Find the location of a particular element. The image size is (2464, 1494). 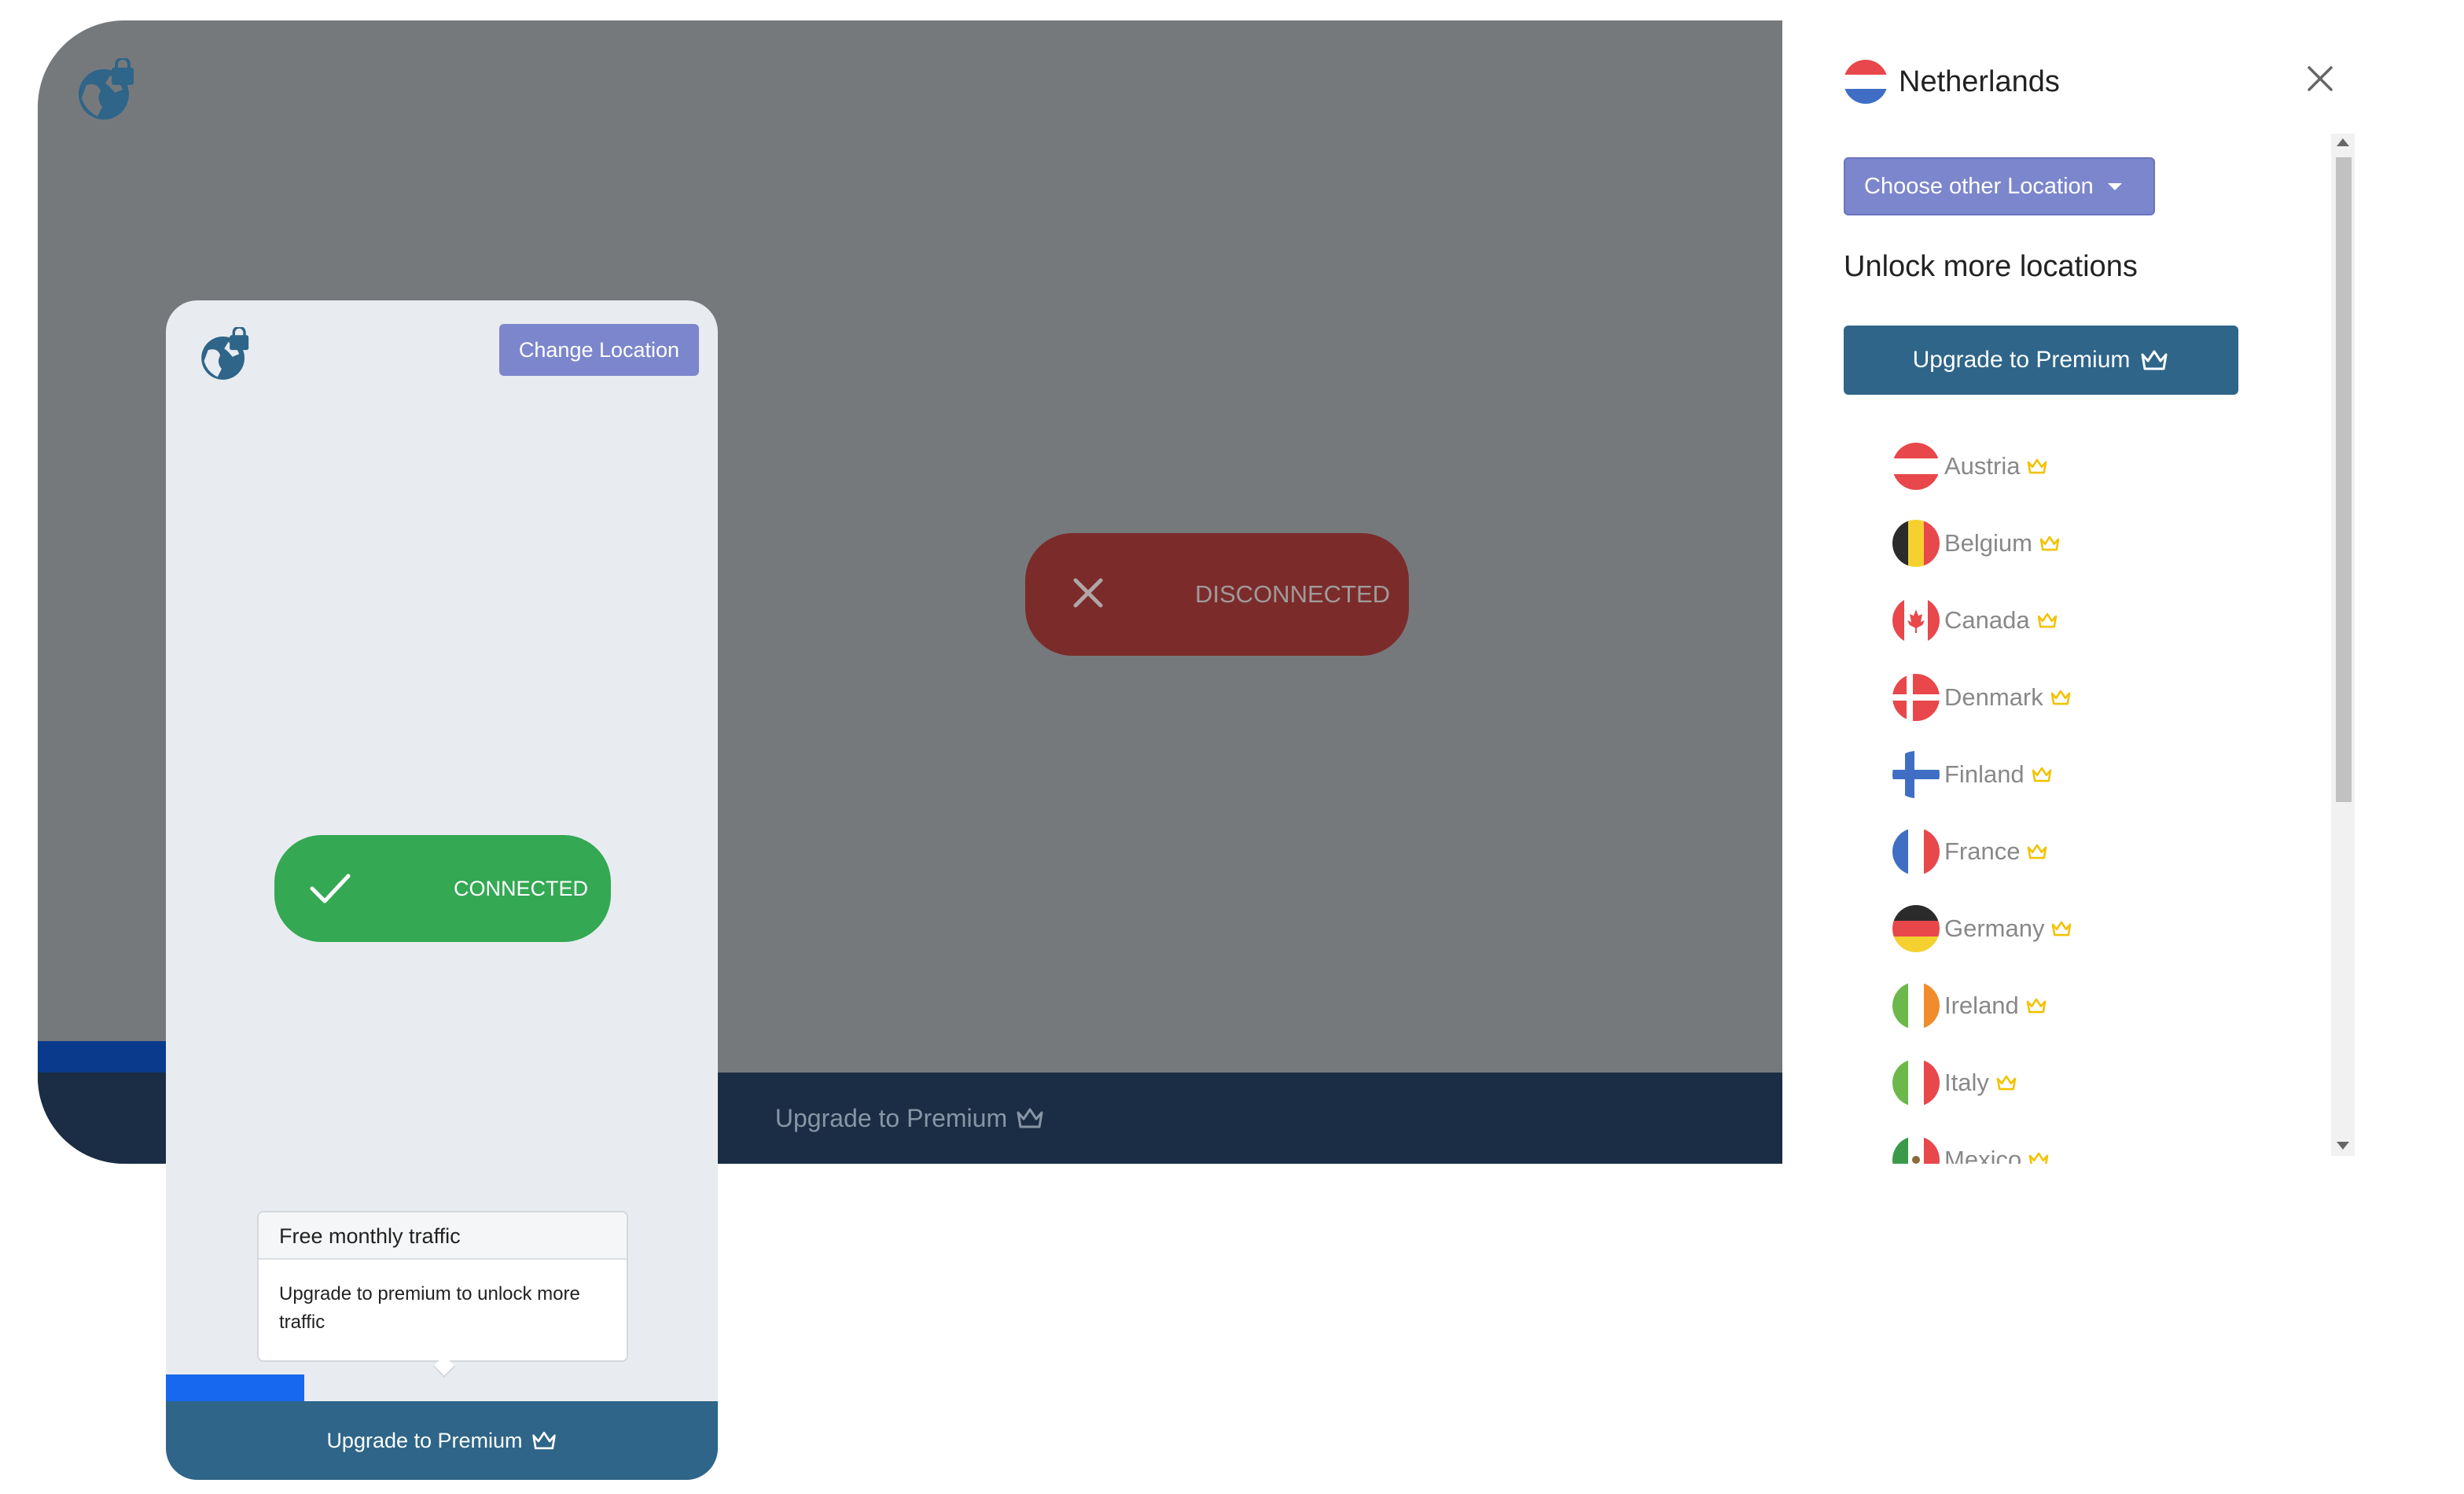

connected-label: CONNECTED is located at coordinates (521, 888).